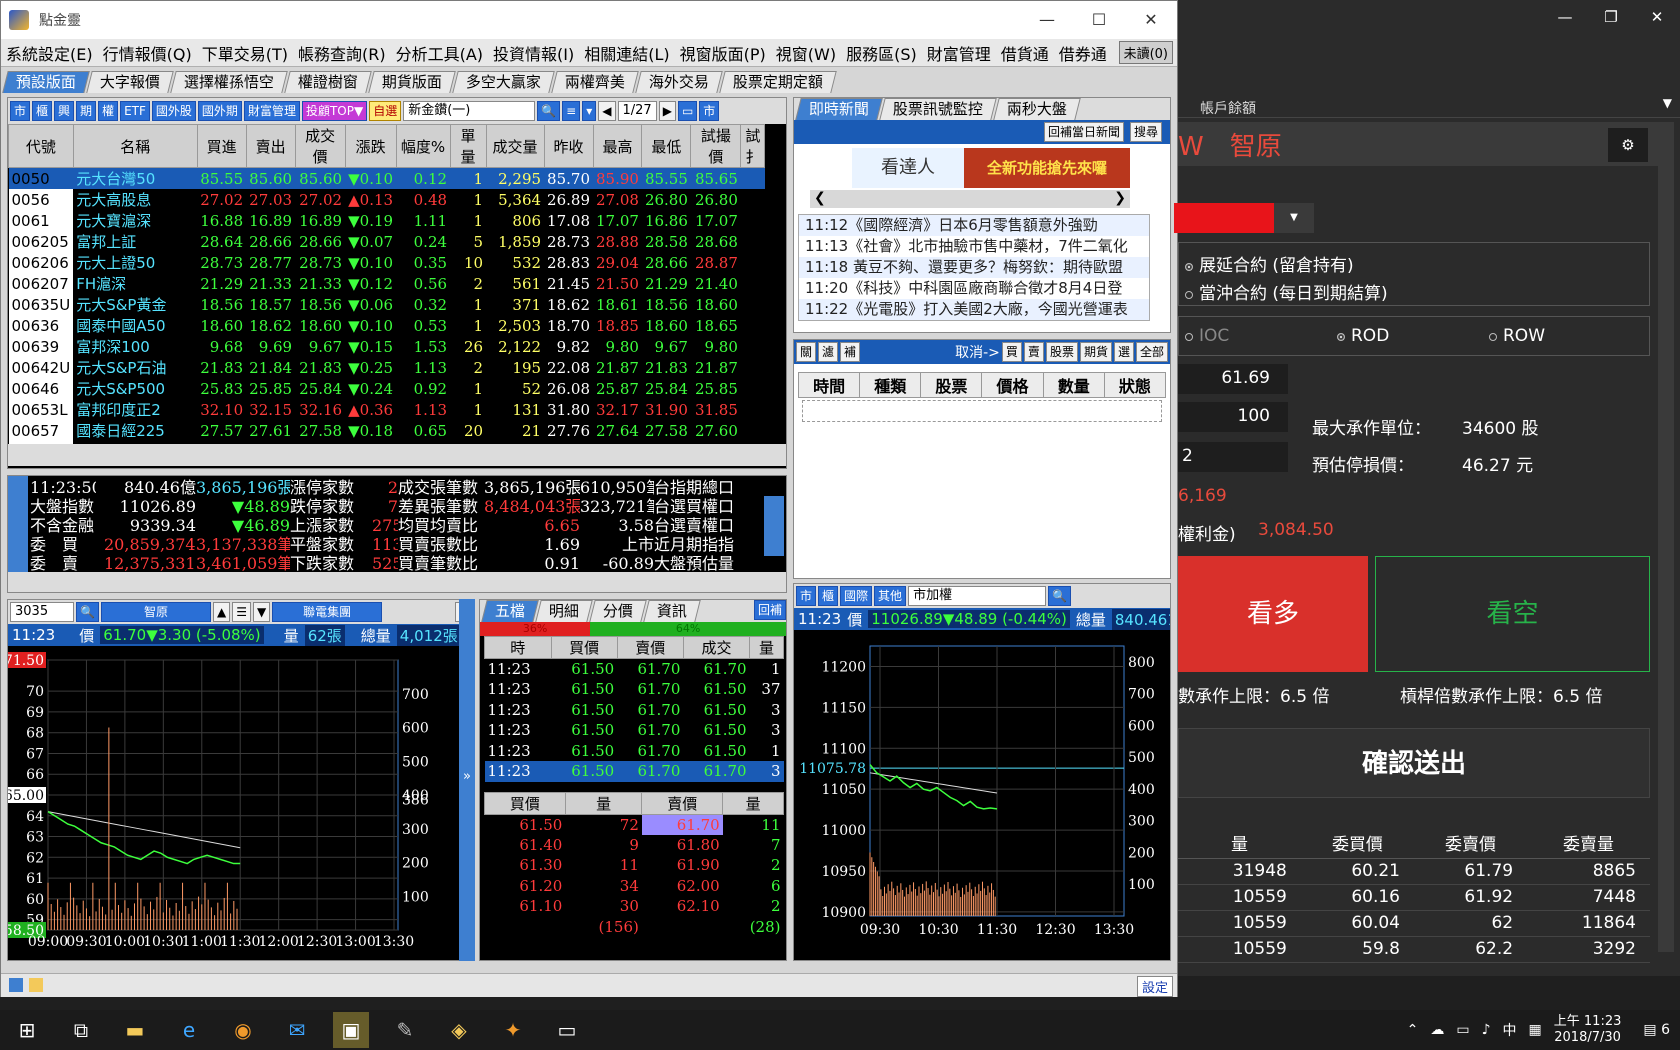 The image size is (1680, 1050). Describe the element at coordinates (753, 146) in the screenshot. I see `column-header: 試扌` at that location.